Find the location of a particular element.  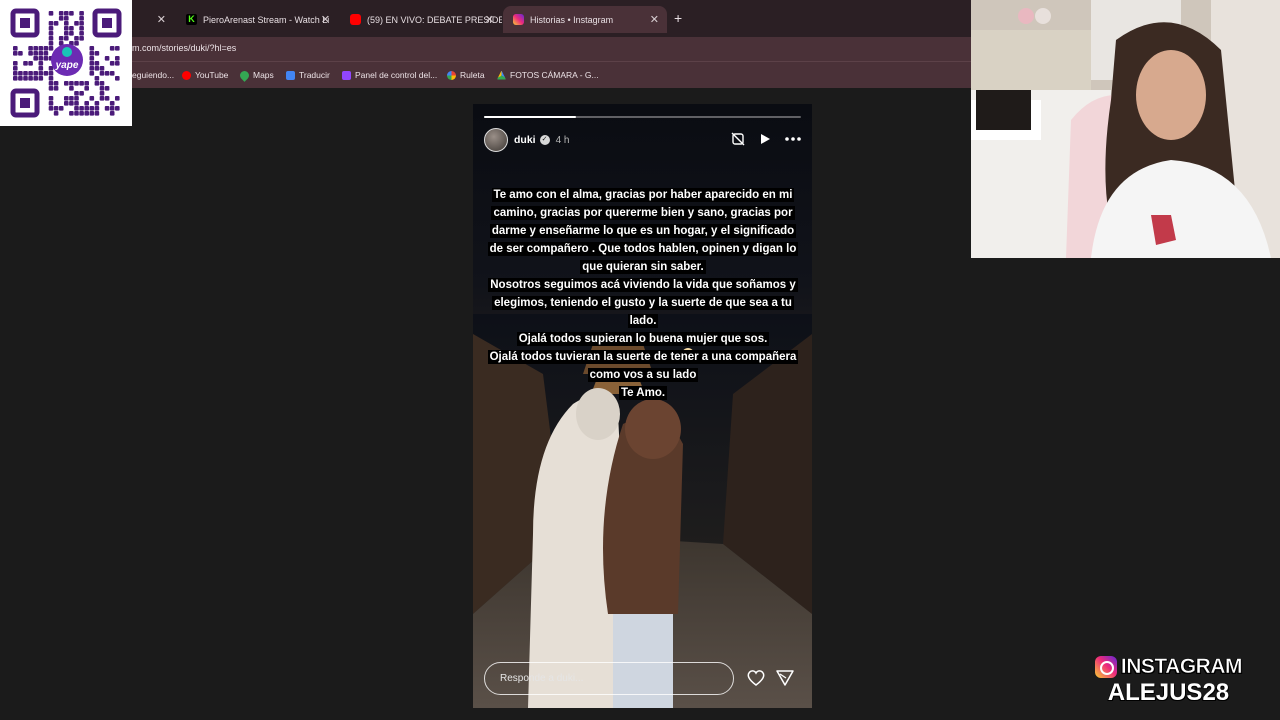

send-icon is located at coordinates (785, 678).